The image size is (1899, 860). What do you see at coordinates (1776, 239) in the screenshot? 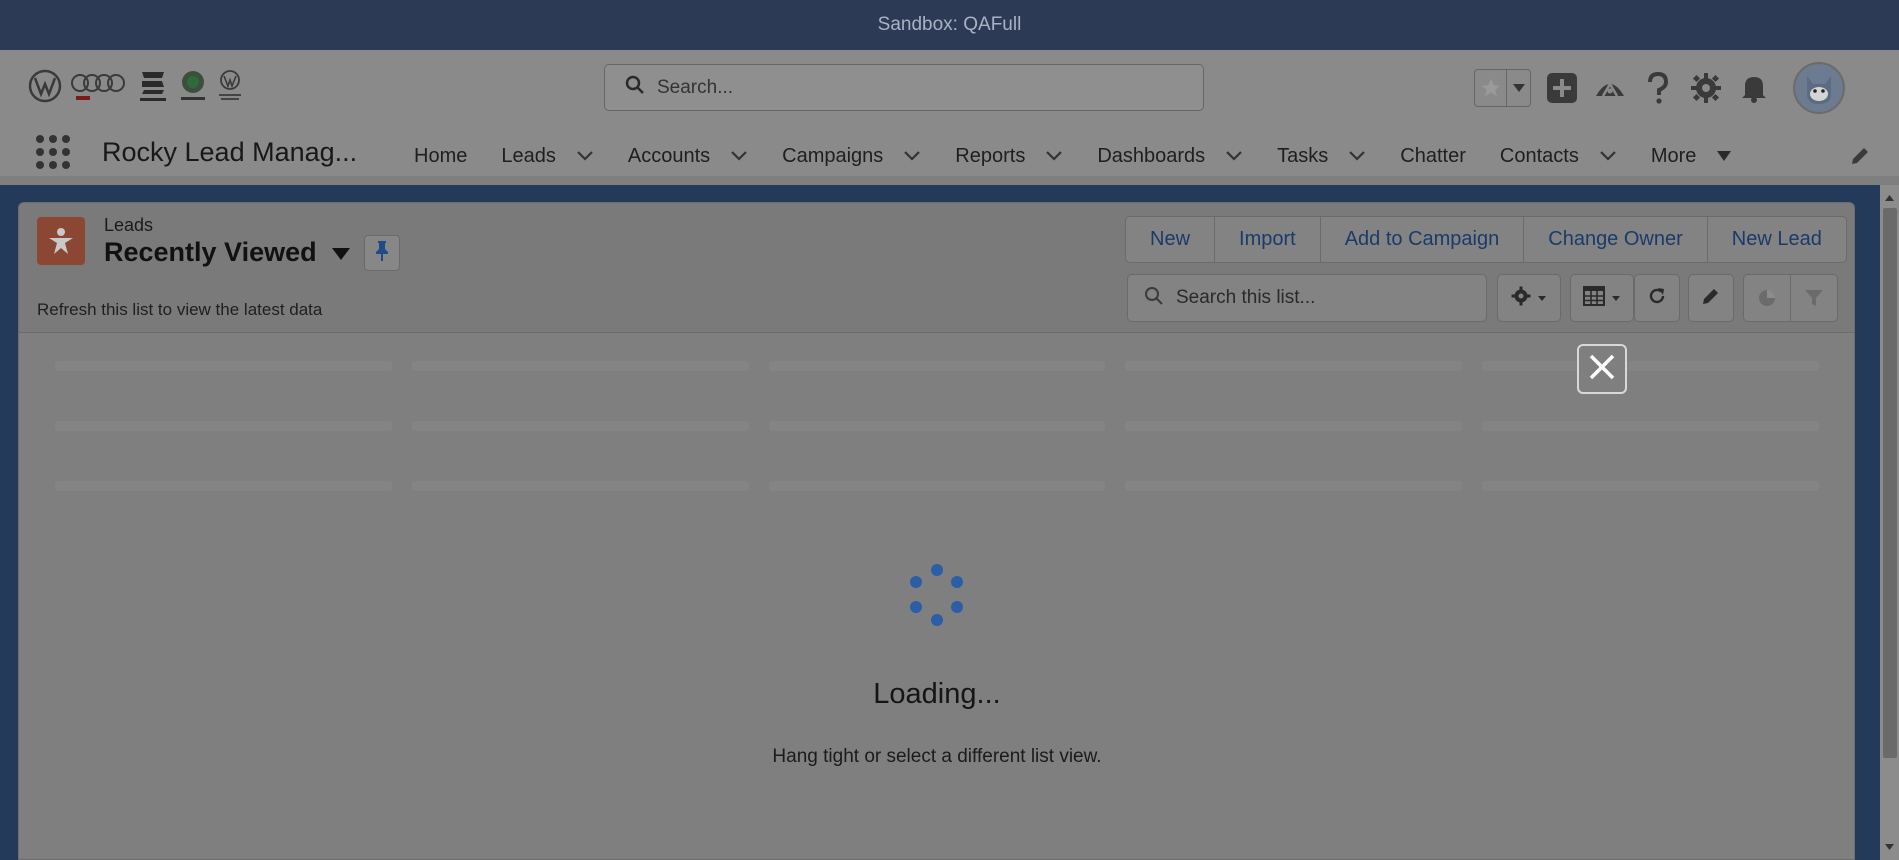
I see `new-lead-button: New Lead` at bounding box center [1776, 239].